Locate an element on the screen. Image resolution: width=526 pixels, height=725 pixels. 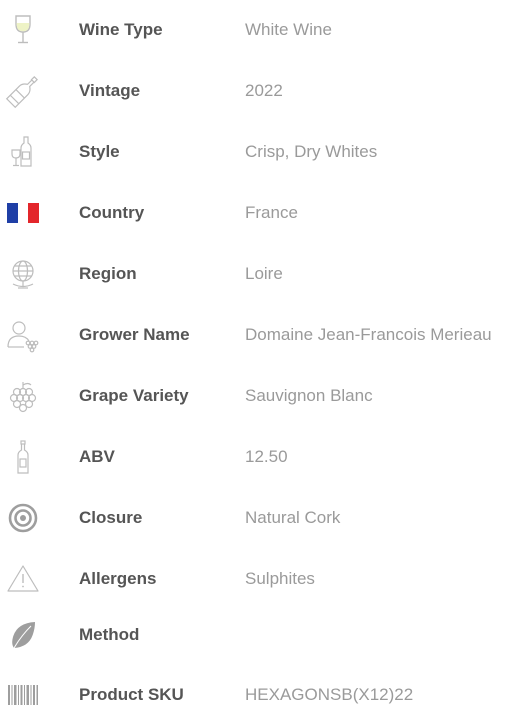
barcode-icon is located at coordinates (23, 695).